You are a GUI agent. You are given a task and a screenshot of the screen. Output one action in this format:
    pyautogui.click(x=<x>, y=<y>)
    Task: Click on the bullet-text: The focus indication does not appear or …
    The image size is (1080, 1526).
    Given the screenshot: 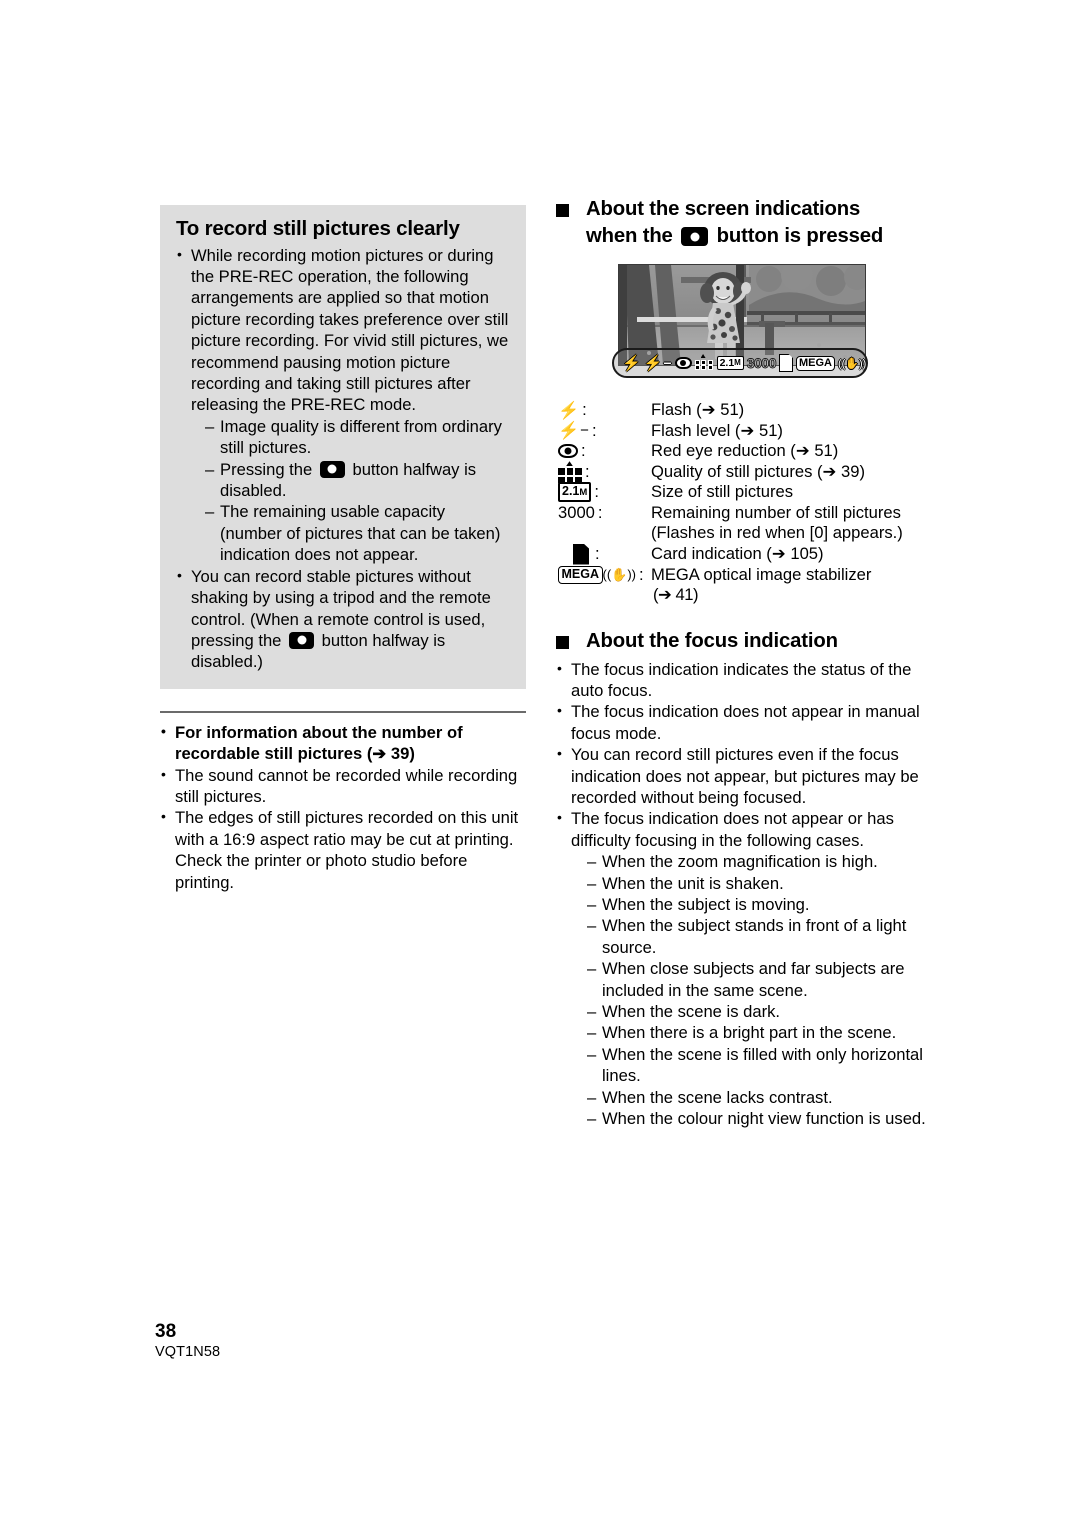 What is the action you would take?
    pyautogui.click(x=732, y=829)
    